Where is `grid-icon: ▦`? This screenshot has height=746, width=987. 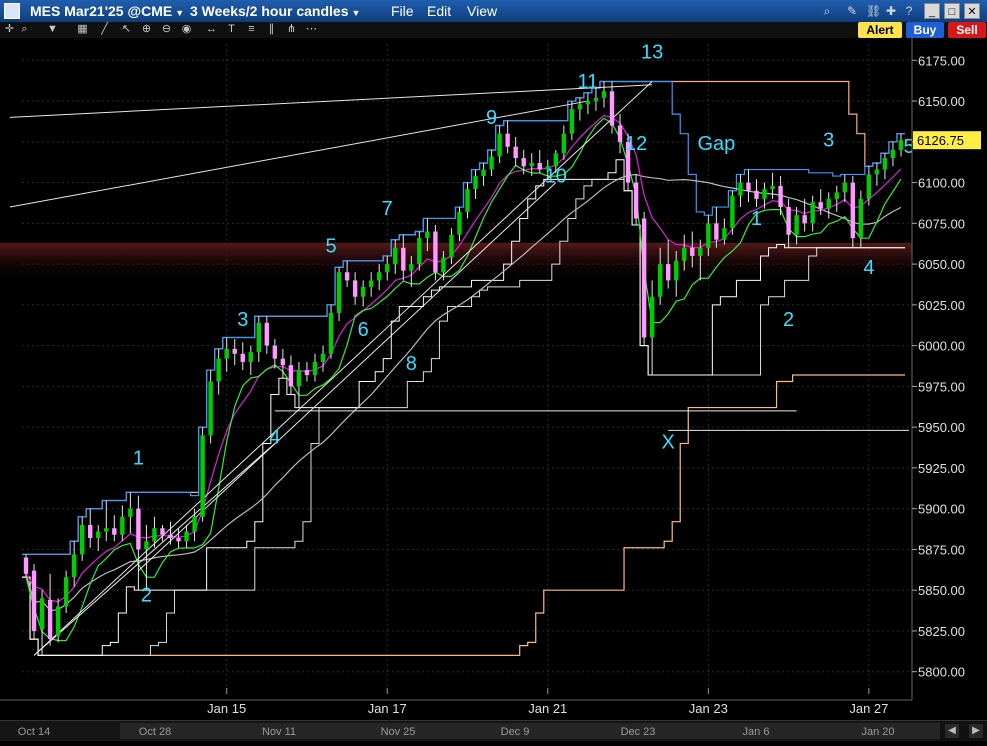 grid-icon: ▦ is located at coordinates (82, 29).